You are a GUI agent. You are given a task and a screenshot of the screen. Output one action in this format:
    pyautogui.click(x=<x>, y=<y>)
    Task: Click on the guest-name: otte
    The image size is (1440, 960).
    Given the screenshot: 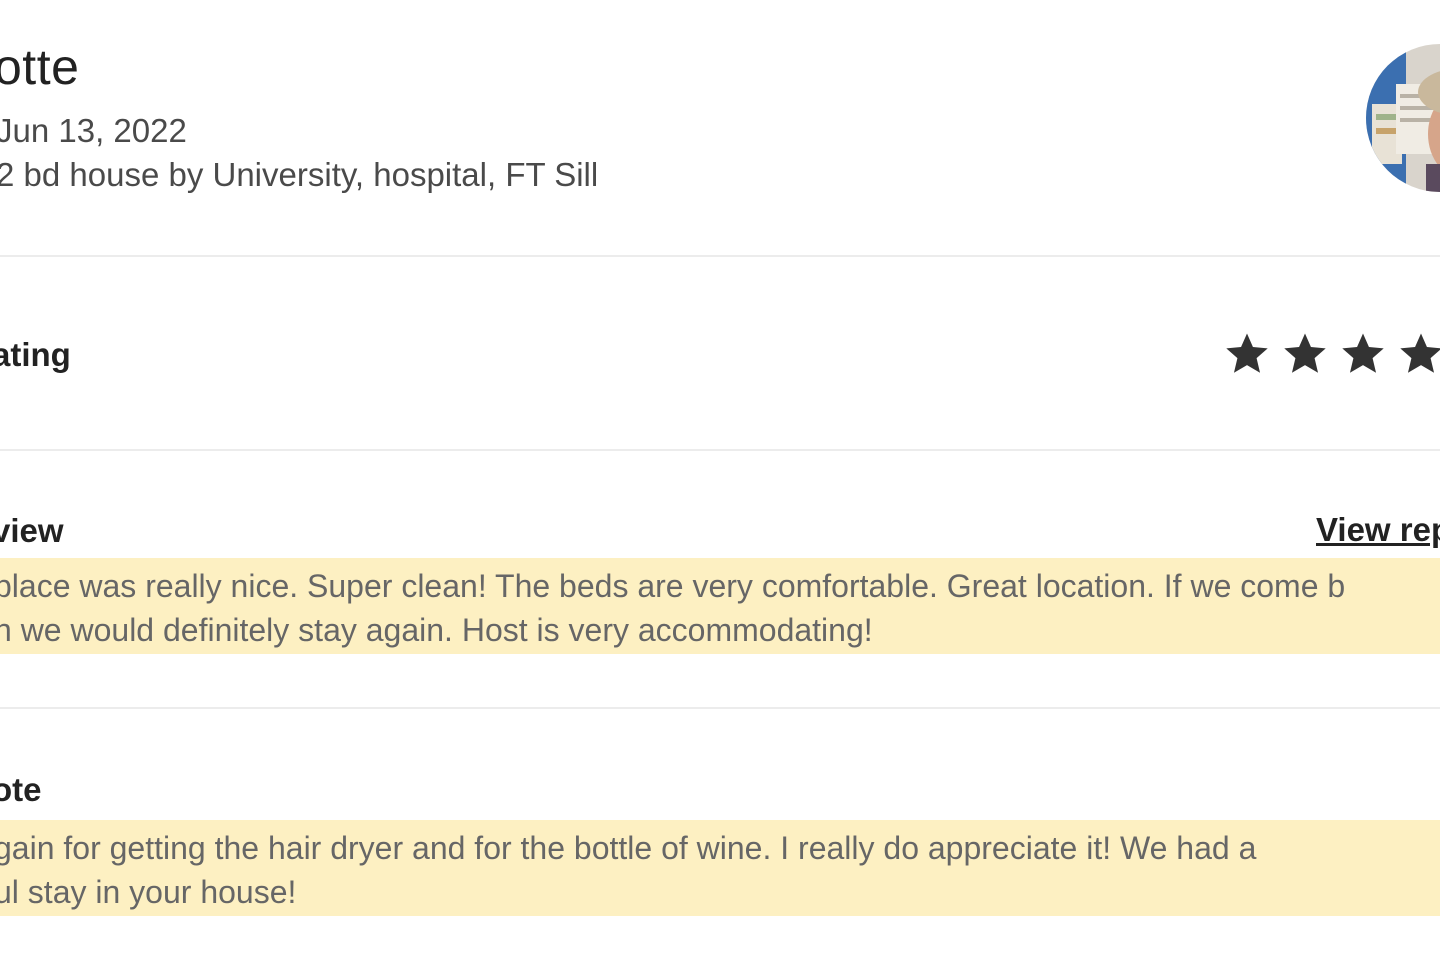 What is the action you would take?
    pyautogui.click(x=40, y=67)
    